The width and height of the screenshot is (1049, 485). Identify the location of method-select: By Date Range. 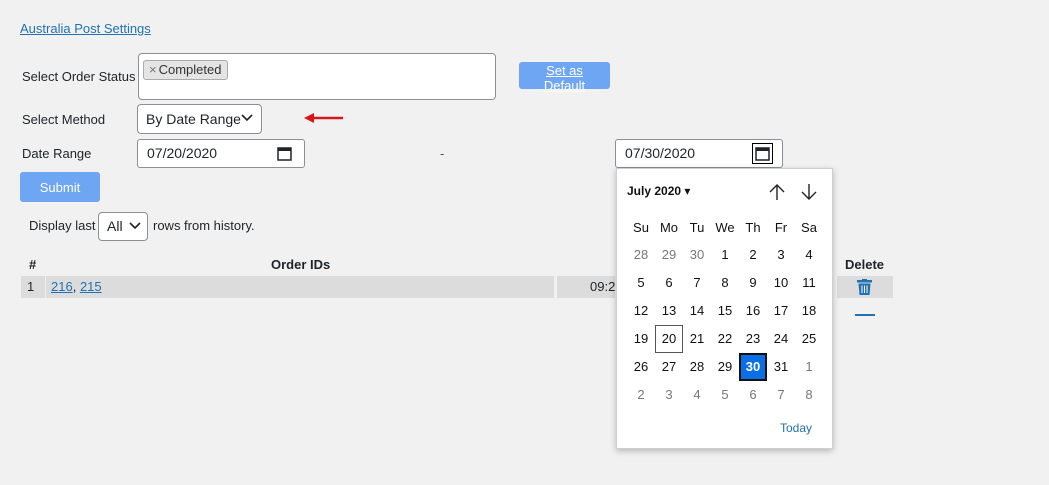
(199, 119).